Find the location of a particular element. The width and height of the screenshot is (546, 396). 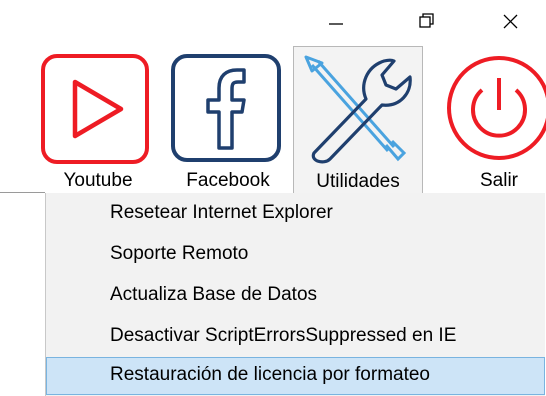

tools-icon is located at coordinates (358, 109).